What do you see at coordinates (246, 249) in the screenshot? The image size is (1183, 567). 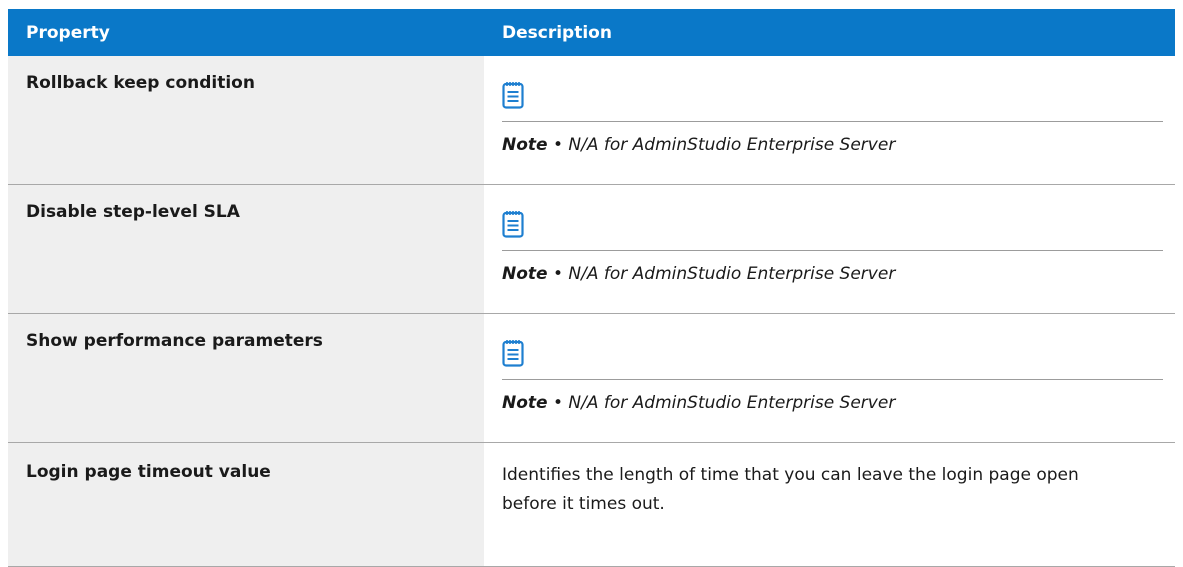 I see `property-name: Disable step-level SLA` at bounding box center [246, 249].